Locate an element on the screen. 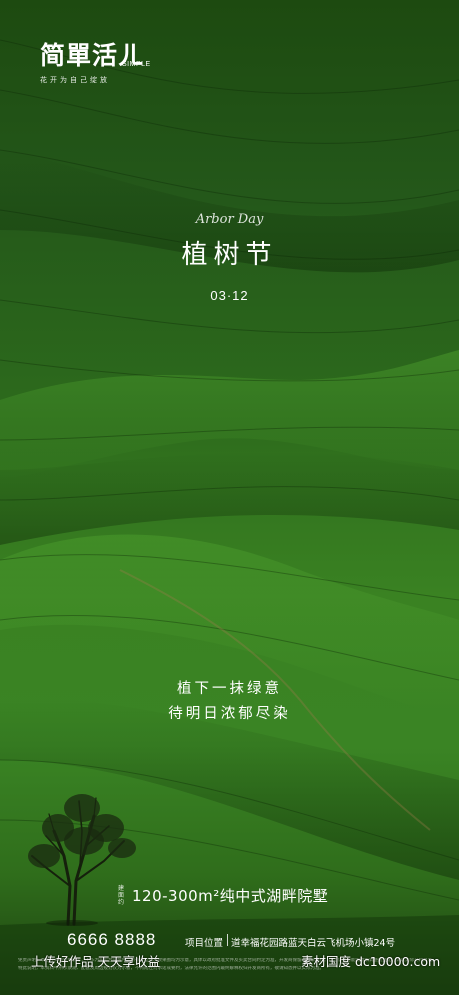 The image size is (459, 995). project-area-row: 建面约 120-300m²纯中式湖畔院墅 is located at coordinates (223, 895).